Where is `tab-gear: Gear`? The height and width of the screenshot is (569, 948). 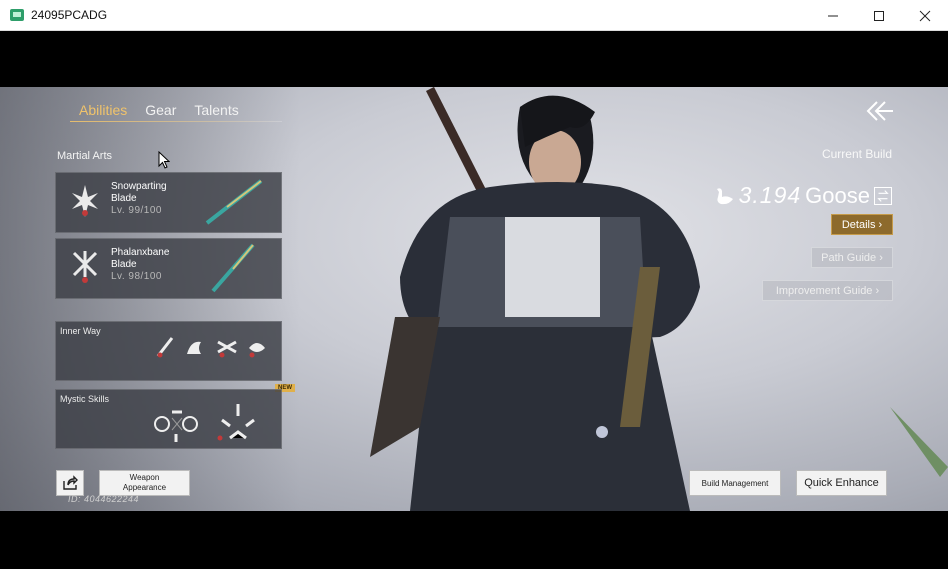
tab-gear: Gear is located at coordinates (160, 110).